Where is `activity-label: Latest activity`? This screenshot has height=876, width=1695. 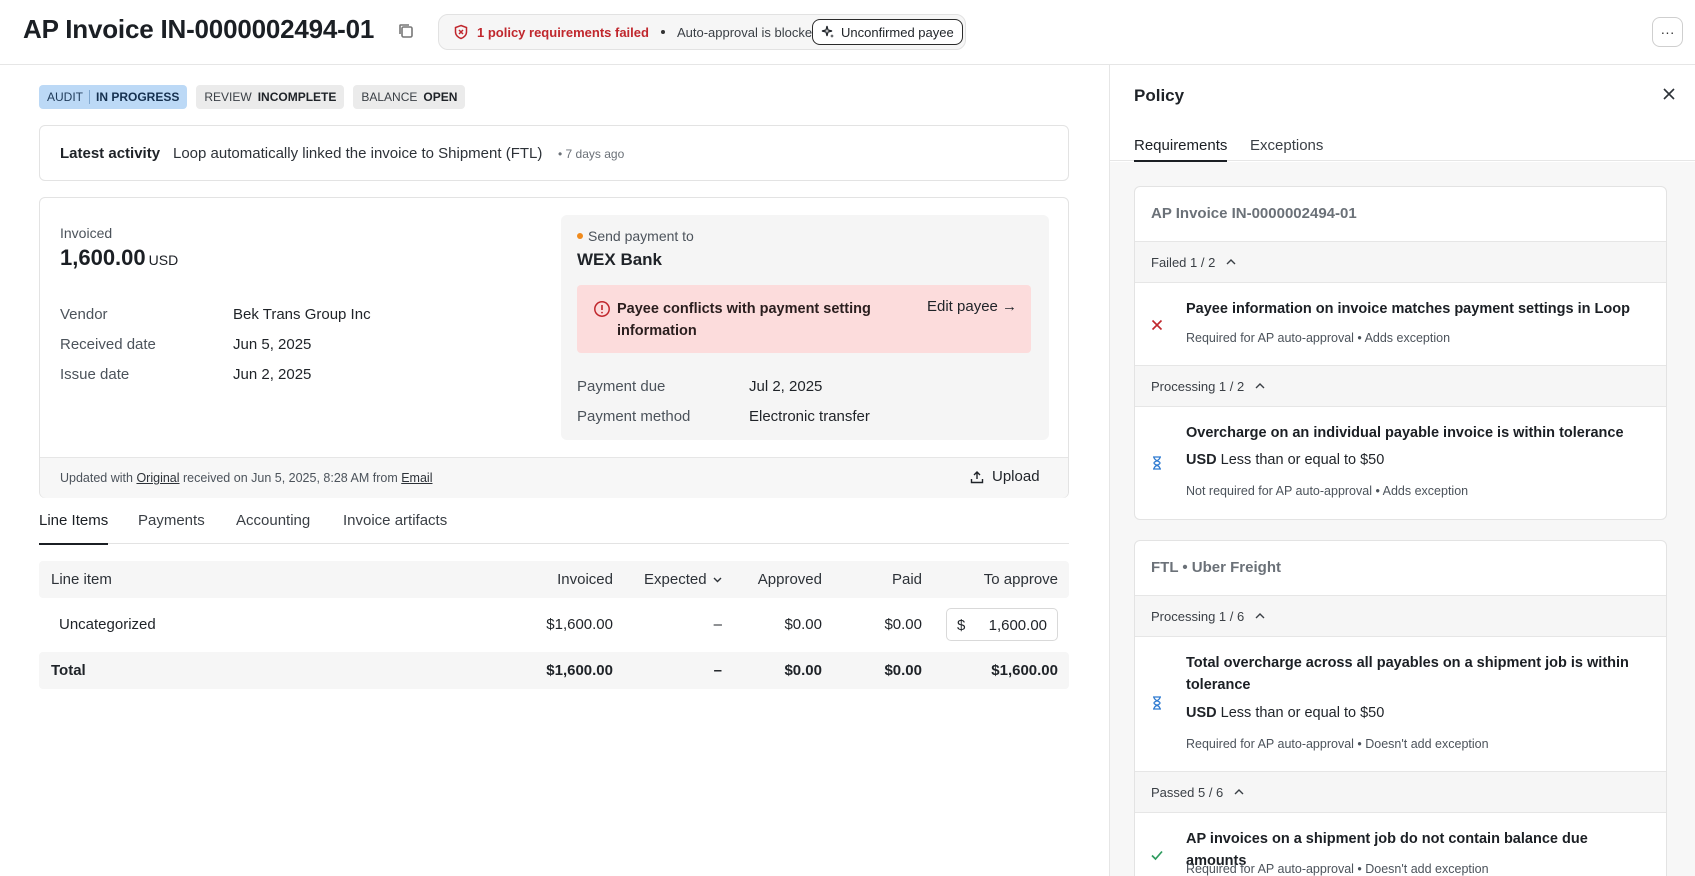 activity-label: Latest activity is located at coordinates (110, 153).